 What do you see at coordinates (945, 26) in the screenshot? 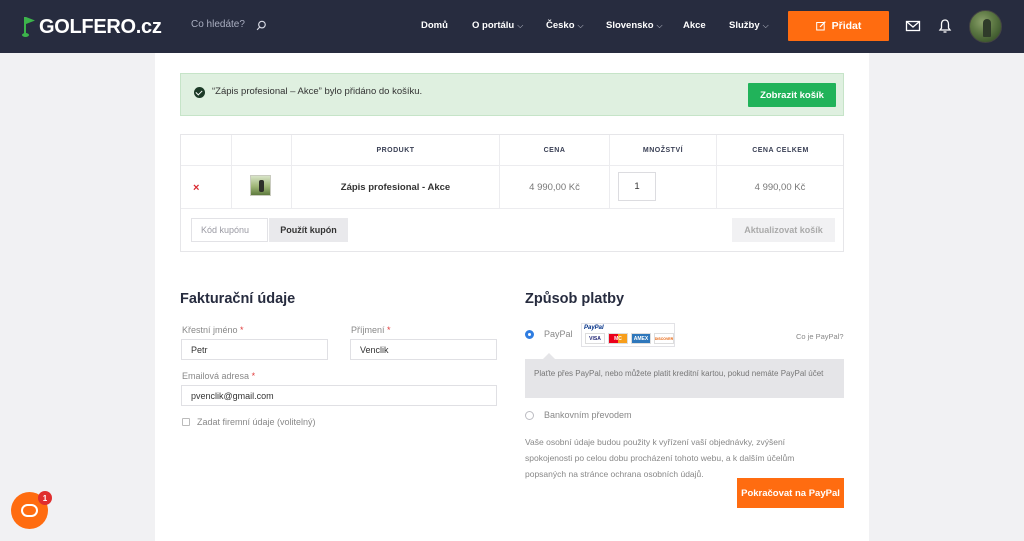
I see `bell-icon` at bounding box center [945, 26].